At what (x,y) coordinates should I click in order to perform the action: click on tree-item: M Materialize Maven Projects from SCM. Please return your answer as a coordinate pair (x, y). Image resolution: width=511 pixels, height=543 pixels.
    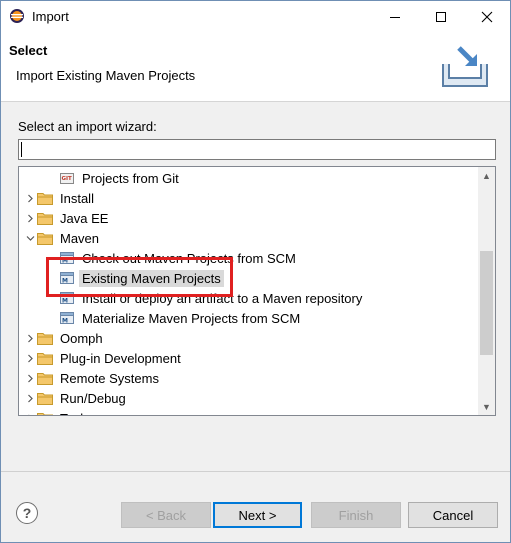
    Looking at the image, I should click on (181, 318).